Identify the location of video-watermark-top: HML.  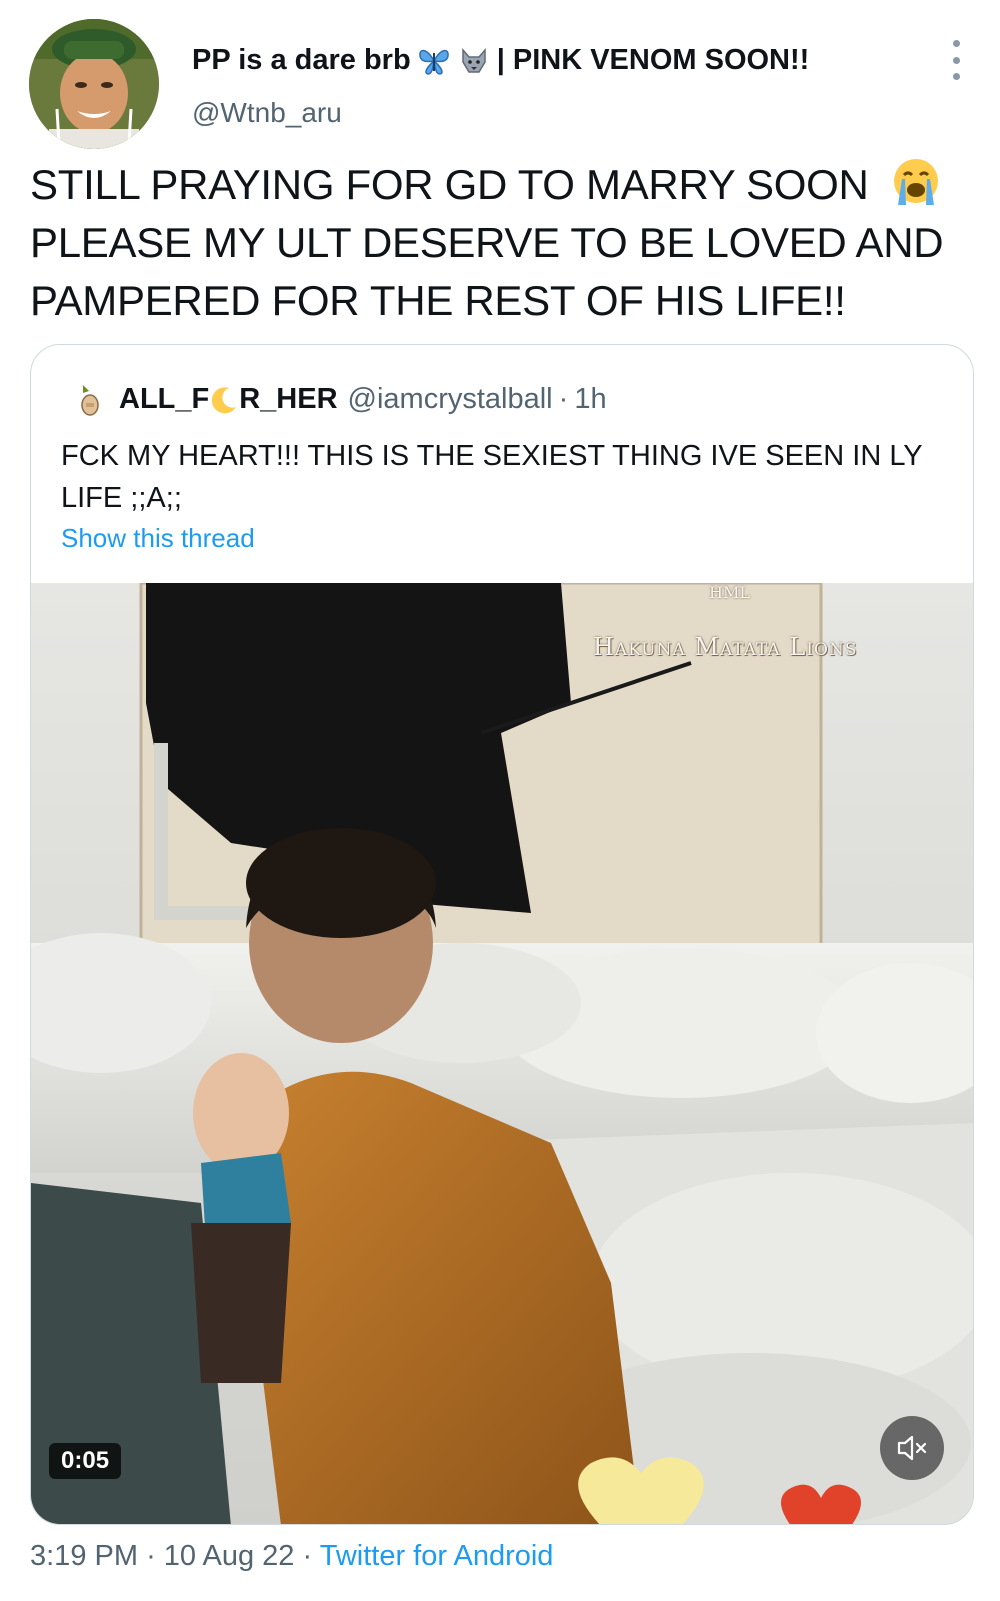
(729, 592).